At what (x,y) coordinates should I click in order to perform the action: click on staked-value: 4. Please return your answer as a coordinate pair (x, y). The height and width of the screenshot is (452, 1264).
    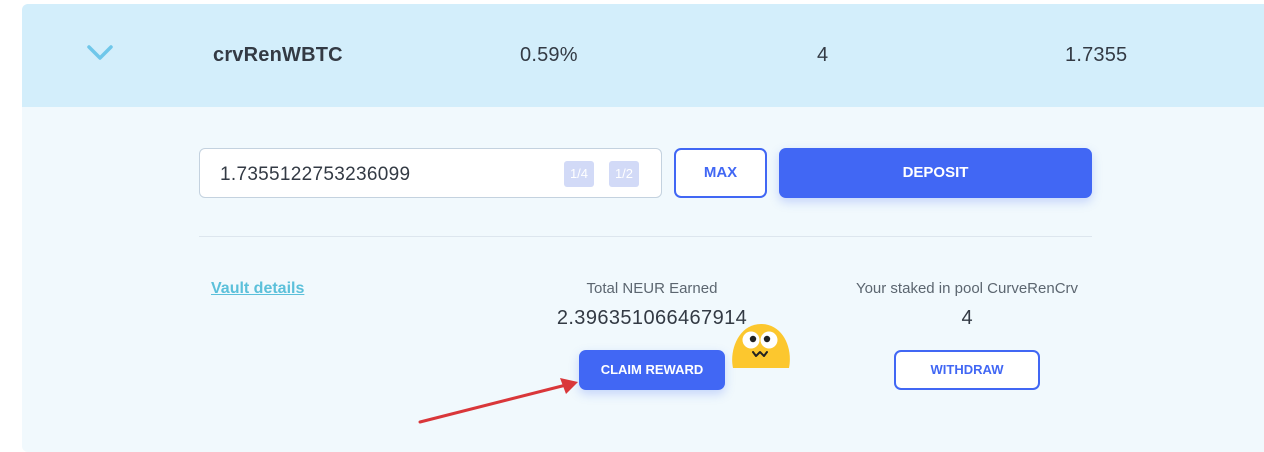
    Looking at the image, I should click on (967, 318).